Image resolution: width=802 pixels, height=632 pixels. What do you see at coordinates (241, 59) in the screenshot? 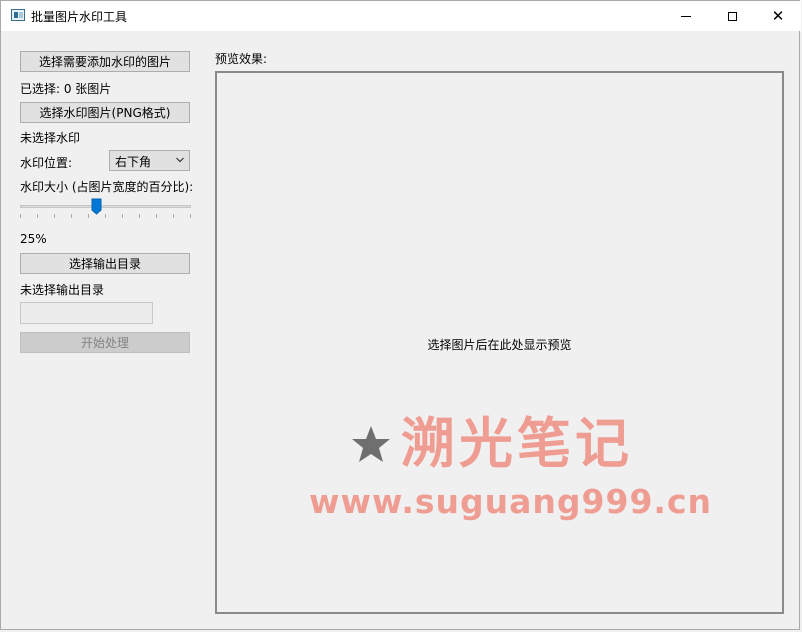
I see `preview-label: 预览效果:` at bounding box center [241, 59].